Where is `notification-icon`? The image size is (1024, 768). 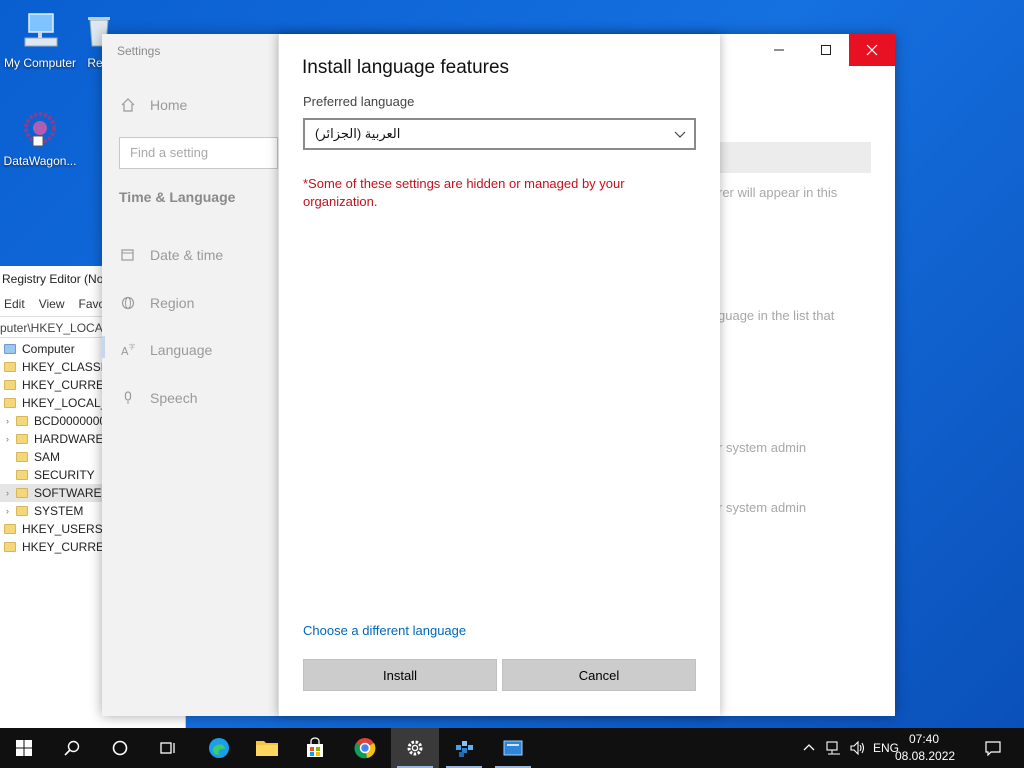
notification-icon is located at coordinates (993, 748).